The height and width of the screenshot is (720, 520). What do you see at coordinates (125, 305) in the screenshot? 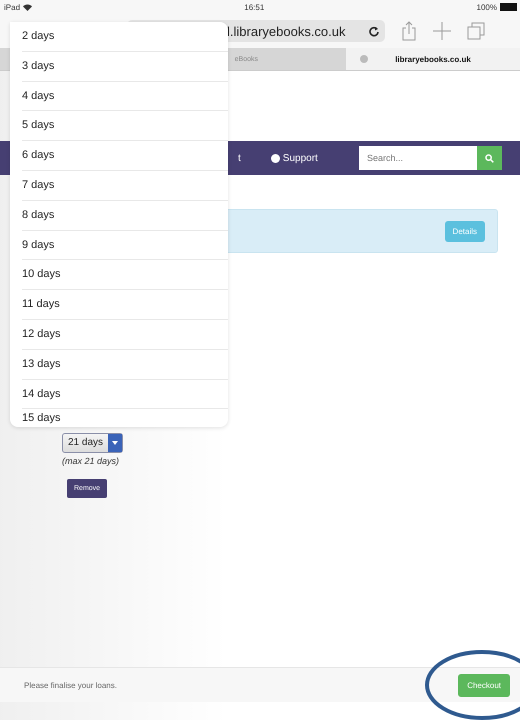
I see `dropdown-option: 11 days` at bounding box center [125, 305].